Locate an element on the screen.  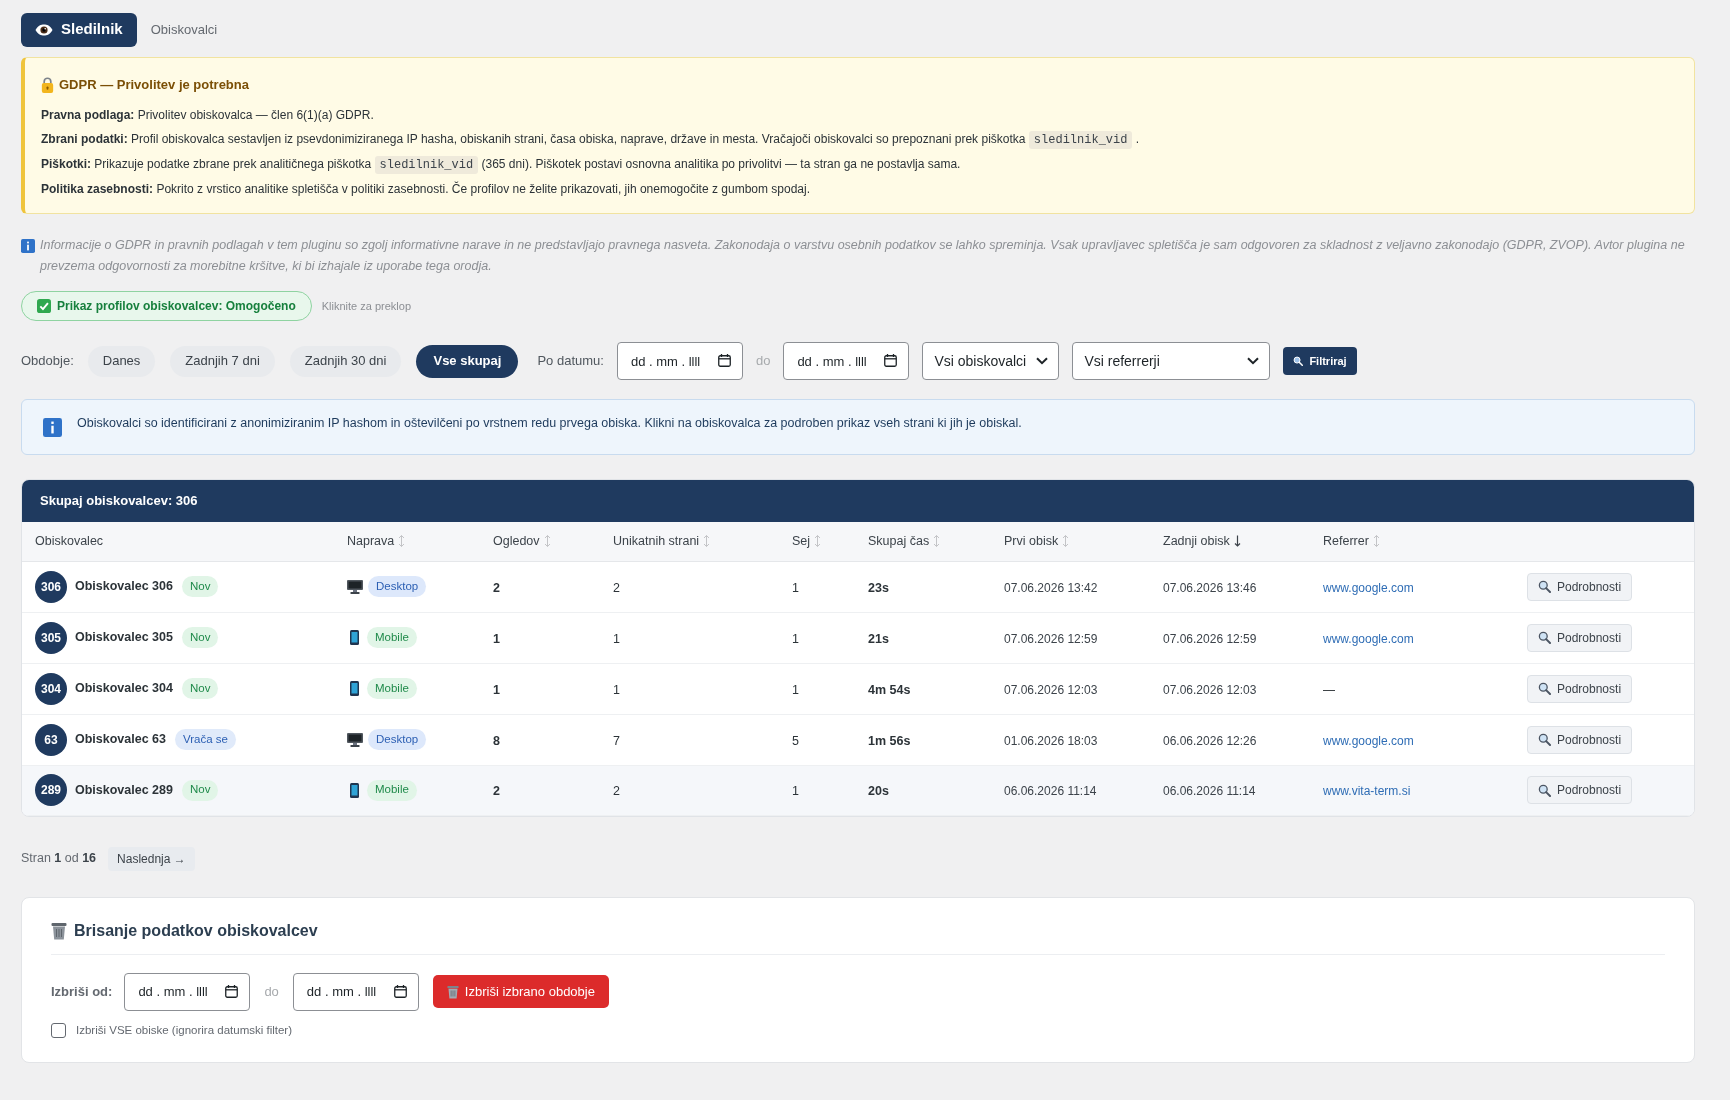
visitor-number-avatar: 289 is located at coordinates (51, 790).